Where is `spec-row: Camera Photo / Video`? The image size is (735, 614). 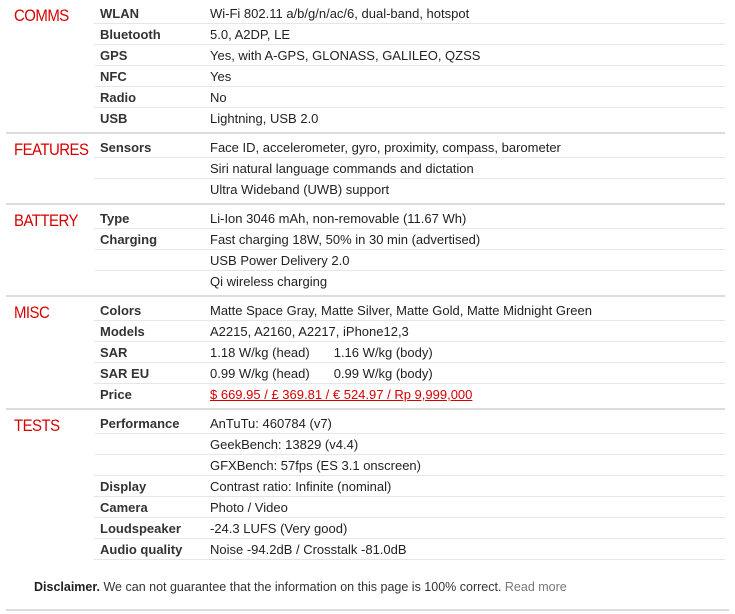
spec-row: Camera Photo / Video is located at coordinates (367, 507).